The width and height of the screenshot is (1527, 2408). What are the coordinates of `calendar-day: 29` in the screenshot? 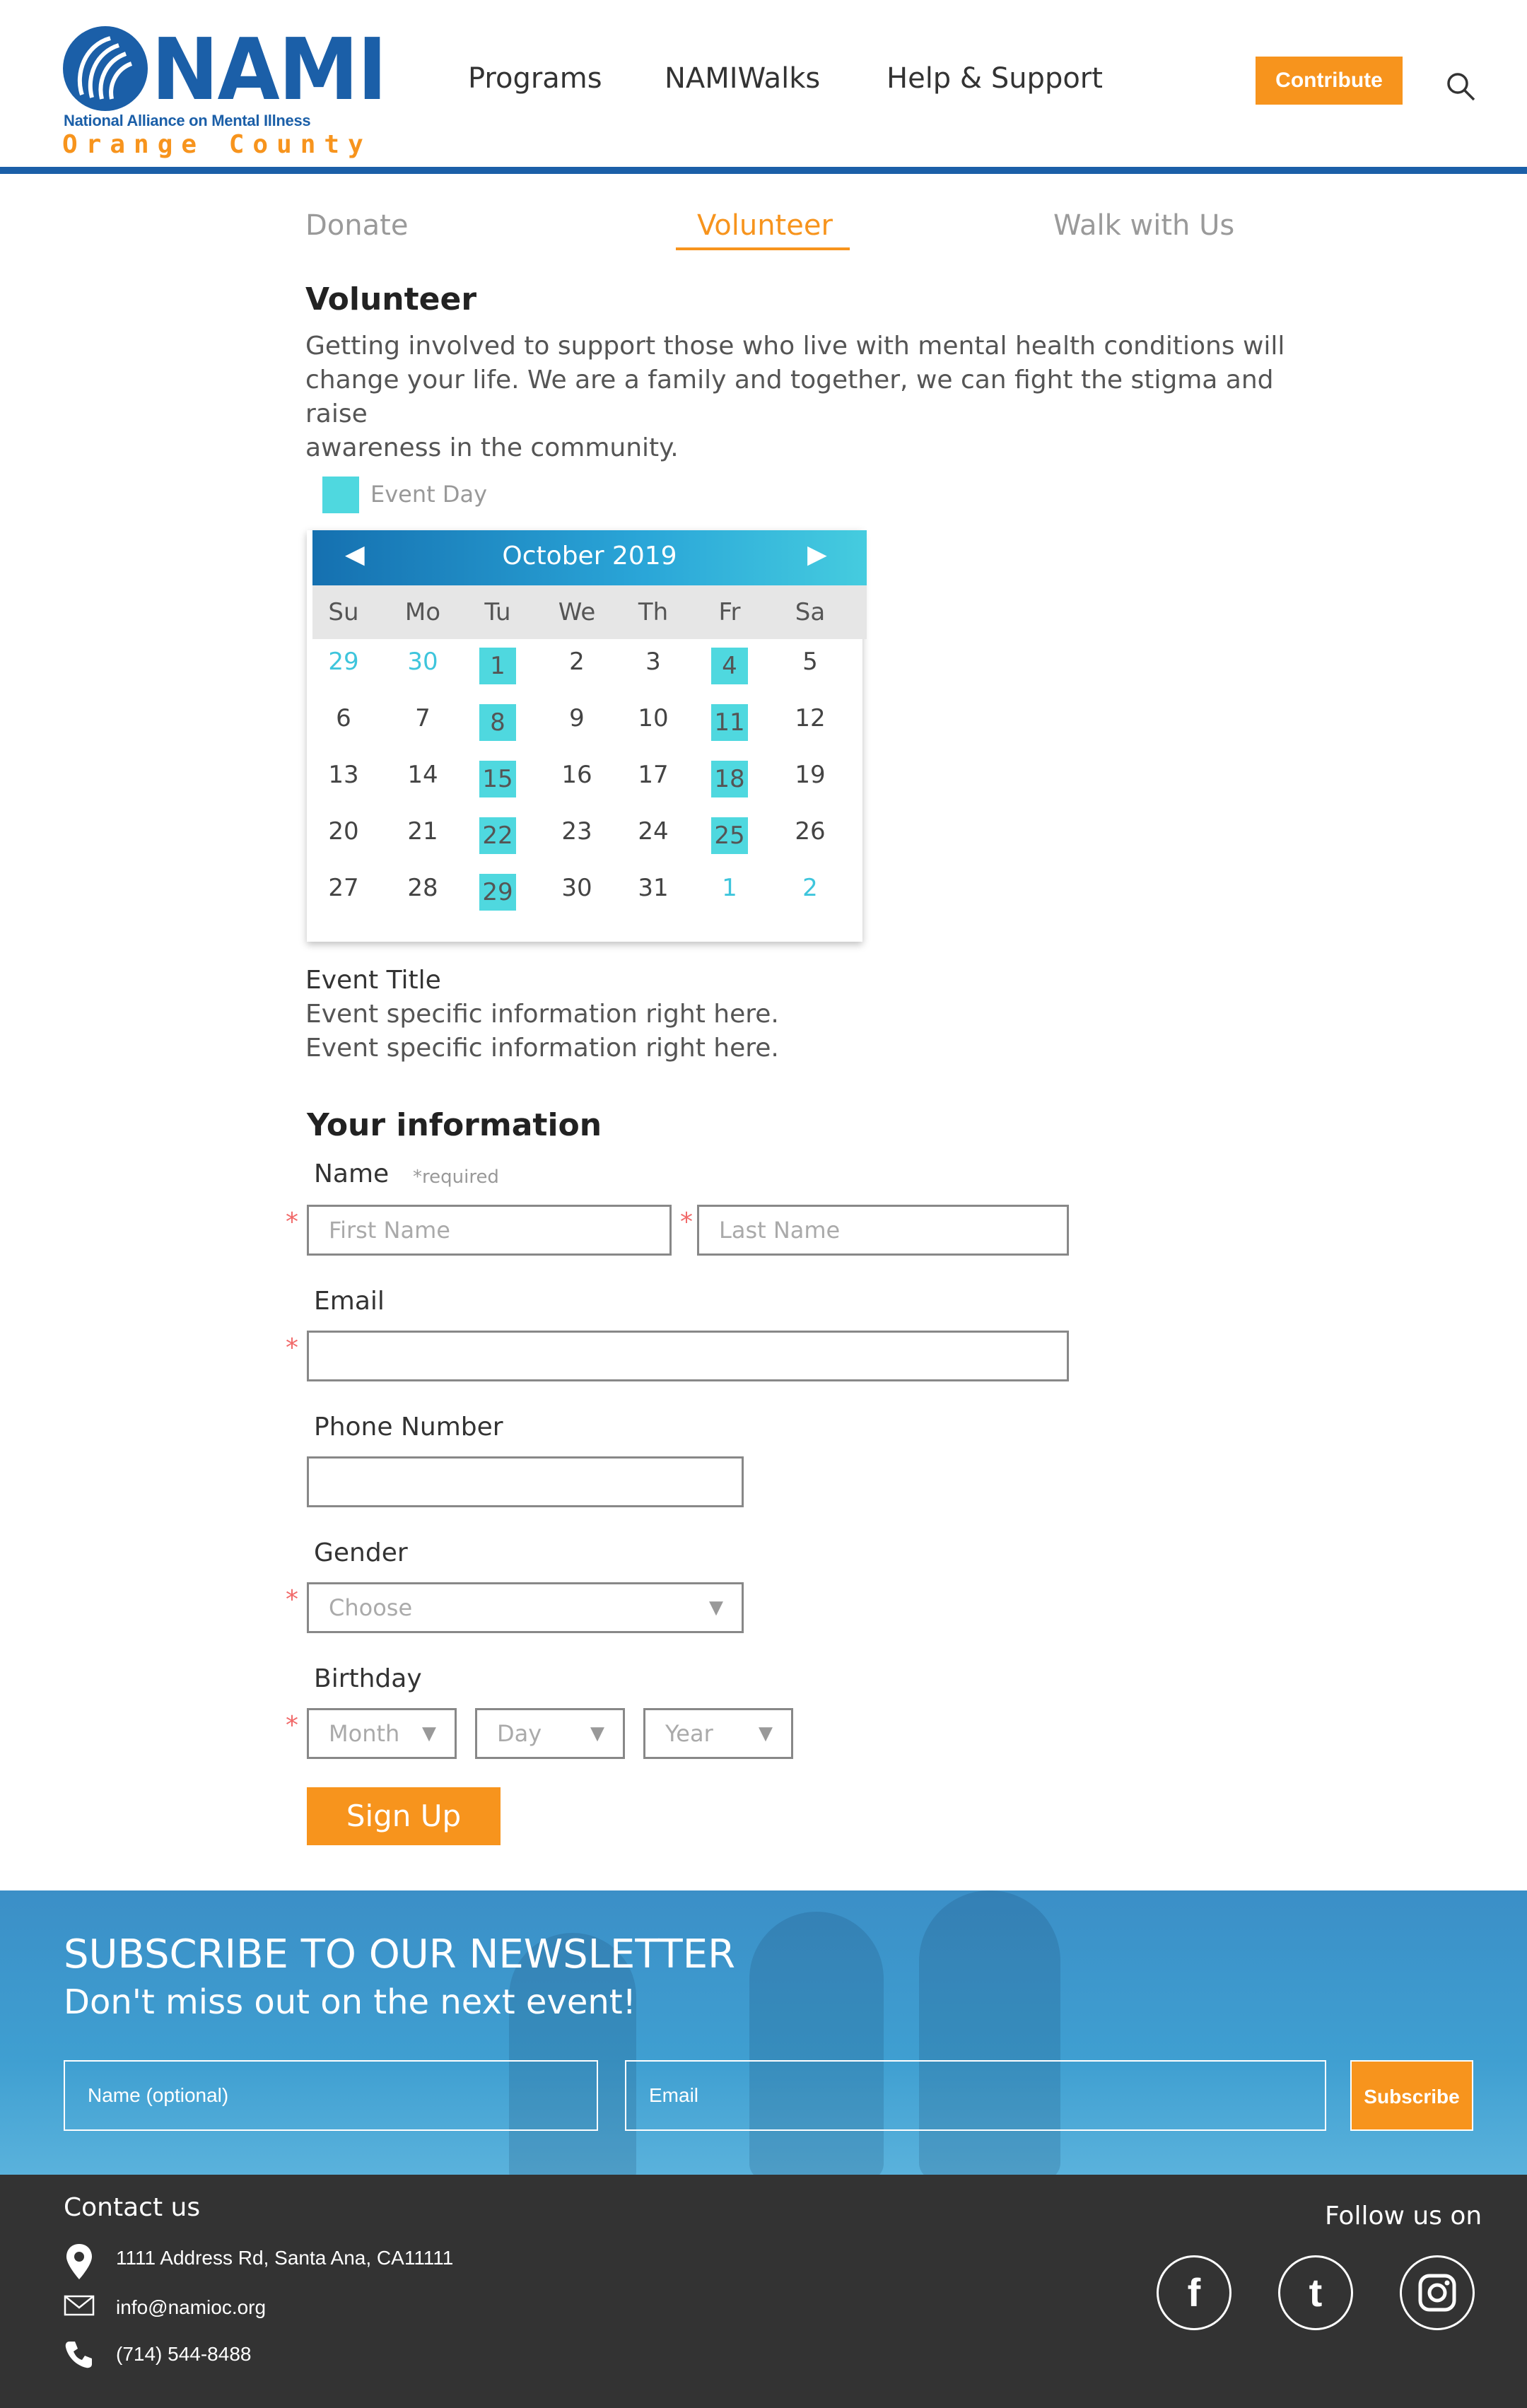 It's located at (343, 662).